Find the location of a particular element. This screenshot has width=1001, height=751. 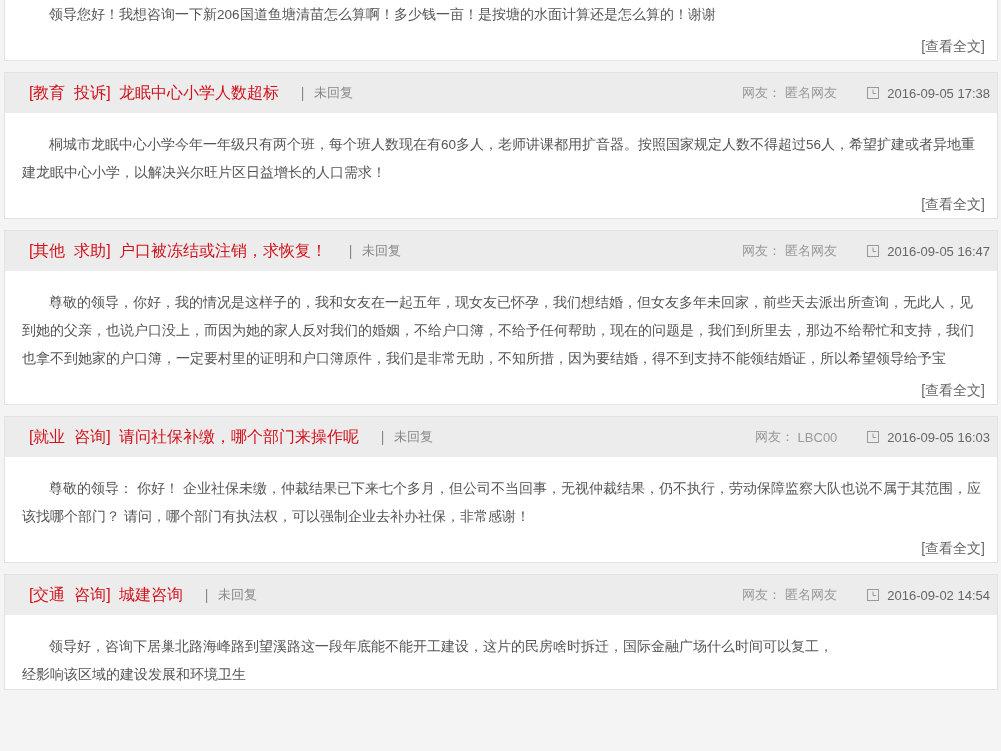

post-content: 领导好，咨询下居巢北路海峰路到望溪路这一段年底能不能开工建设，这片的民房啥时拆迁，国际金融广场什么时间可以复工， is located at coordinates (441, 647).